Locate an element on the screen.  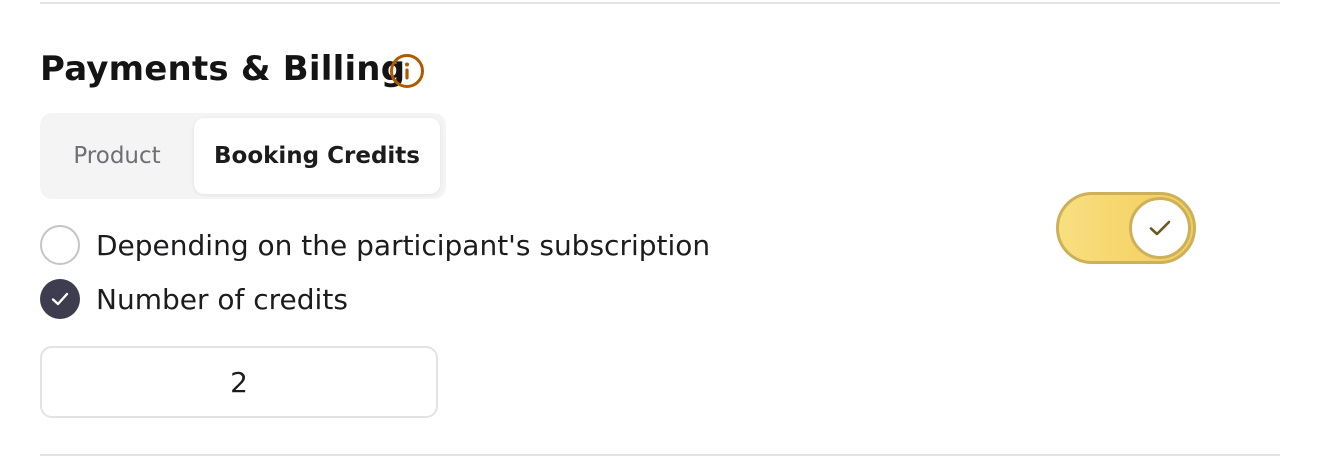
tab-product: Product is located at coordinates (117, 156).